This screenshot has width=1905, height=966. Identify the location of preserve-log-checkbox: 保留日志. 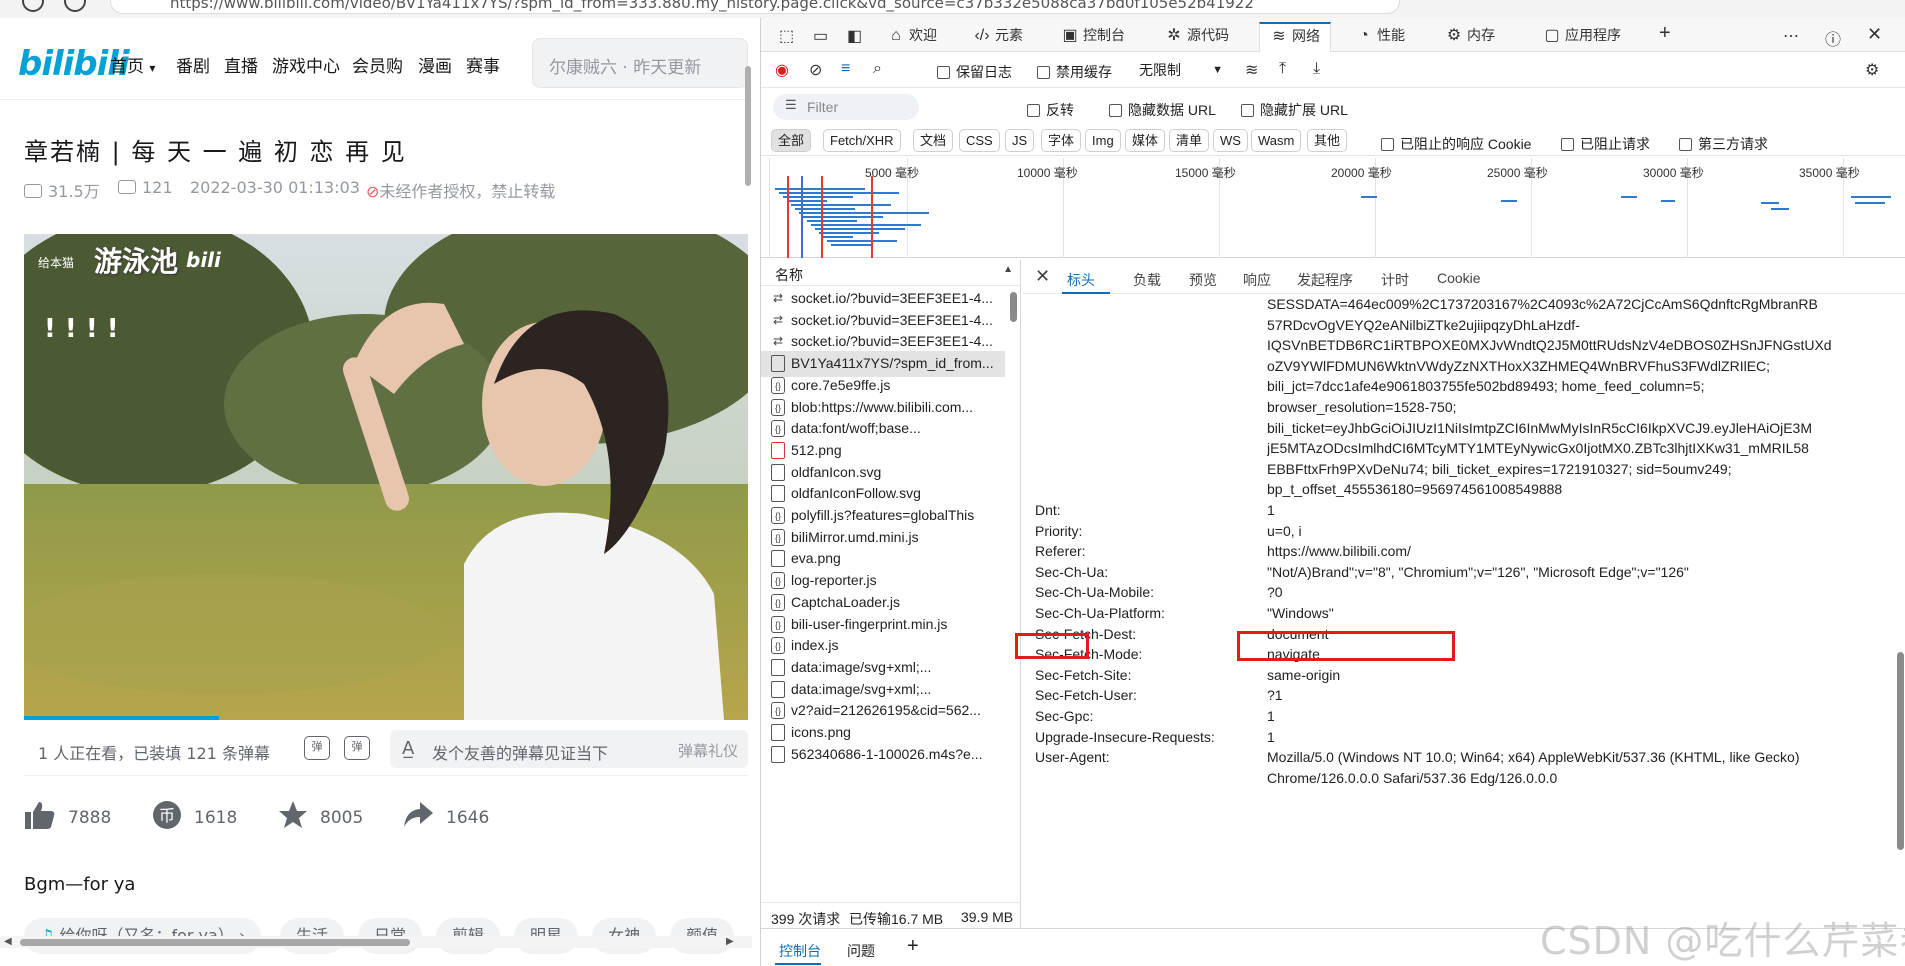
(974, 72).